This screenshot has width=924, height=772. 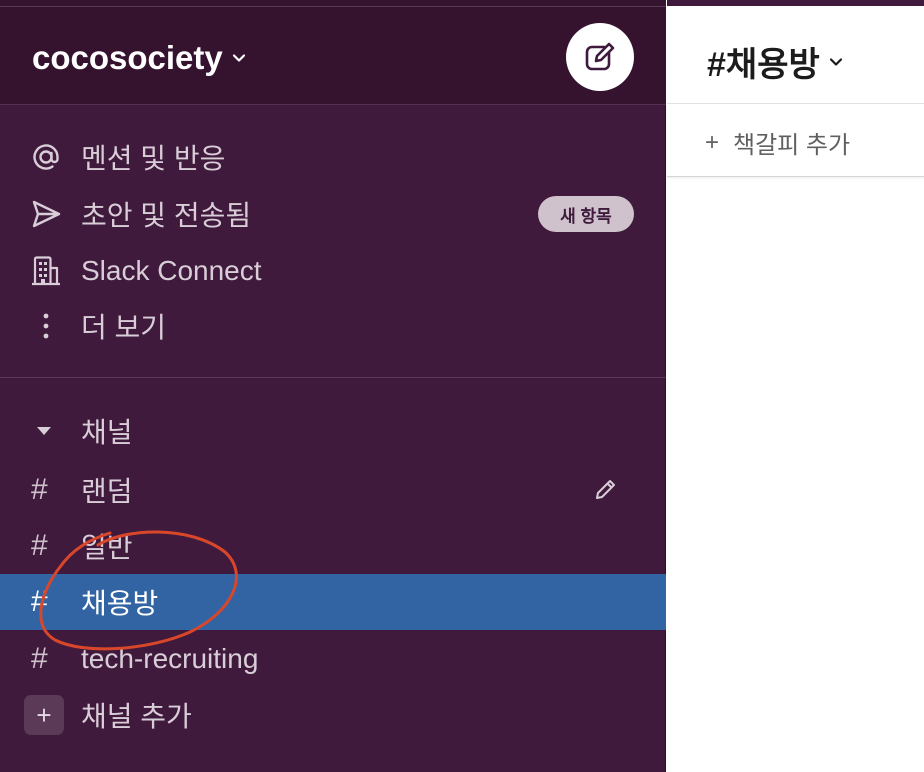 What do you see at coordinates (333, 3) in the screenshot?
I see `sidebar-top-strip` at bounding box center [333, 3].